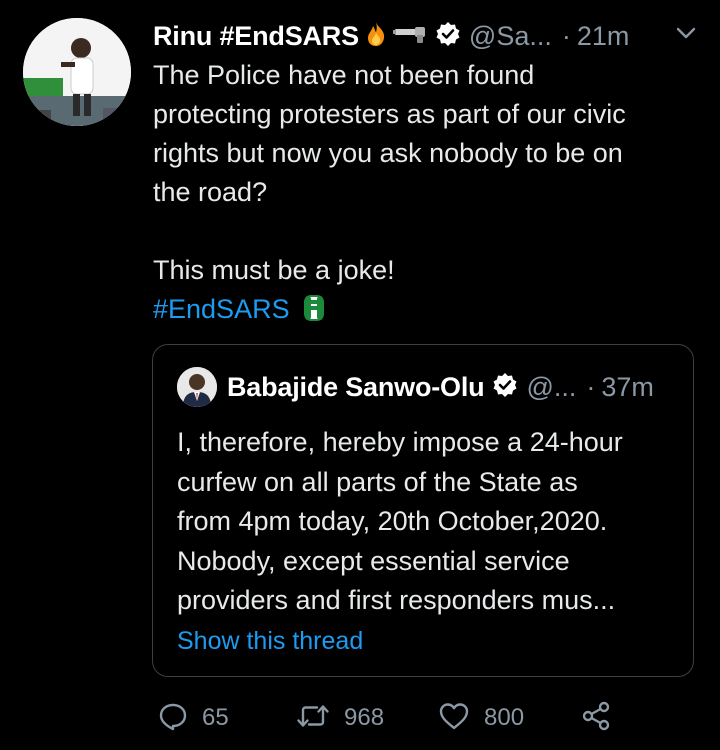 The width and height of the screenshot is (720, 750). Describe the element at coordinates (428, 36) in the screenshot. I see `tweet-header: Rinu #EndSARS @Sa... · 21m` at that location.